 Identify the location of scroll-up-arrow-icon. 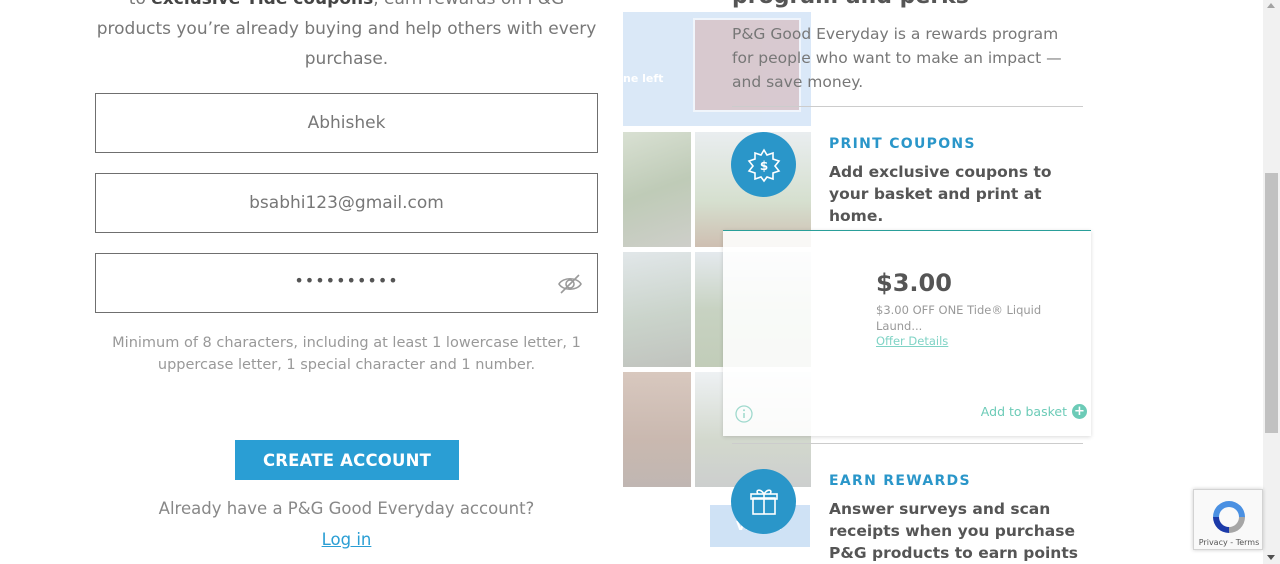
(1271, 5).